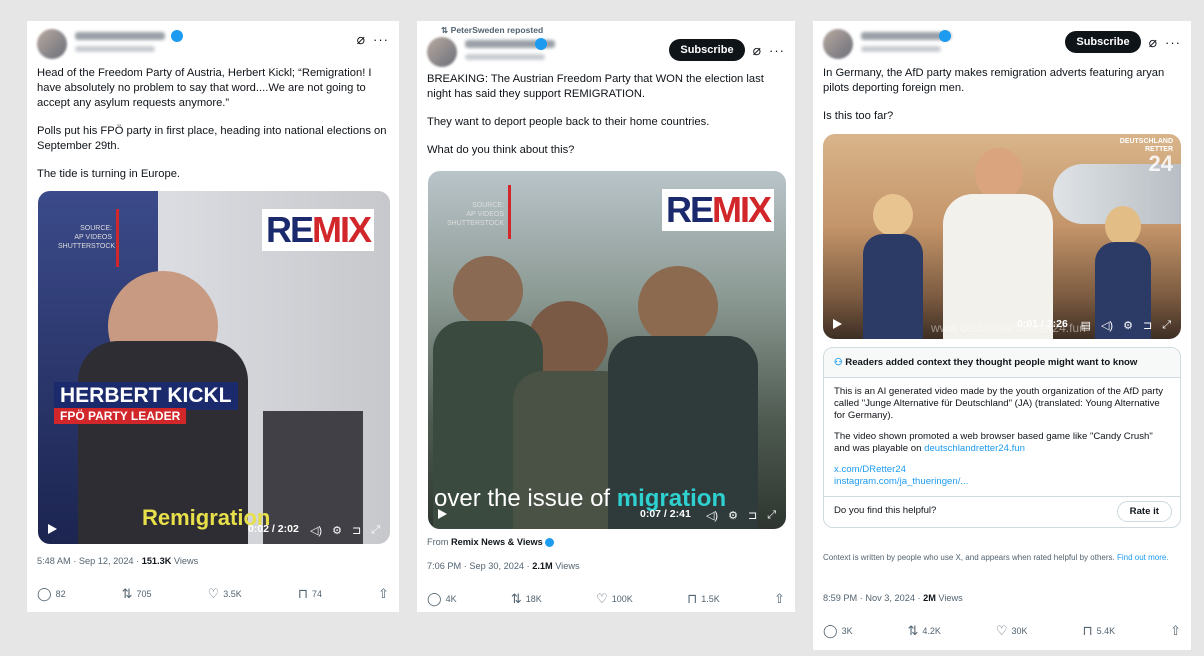 The image size is (1204, 656). What do you see at coordinates (1098, 631) in the screenshot?
I see `bookmark-button: ⊓ 5.4K` at bounding box center [1098, 631].